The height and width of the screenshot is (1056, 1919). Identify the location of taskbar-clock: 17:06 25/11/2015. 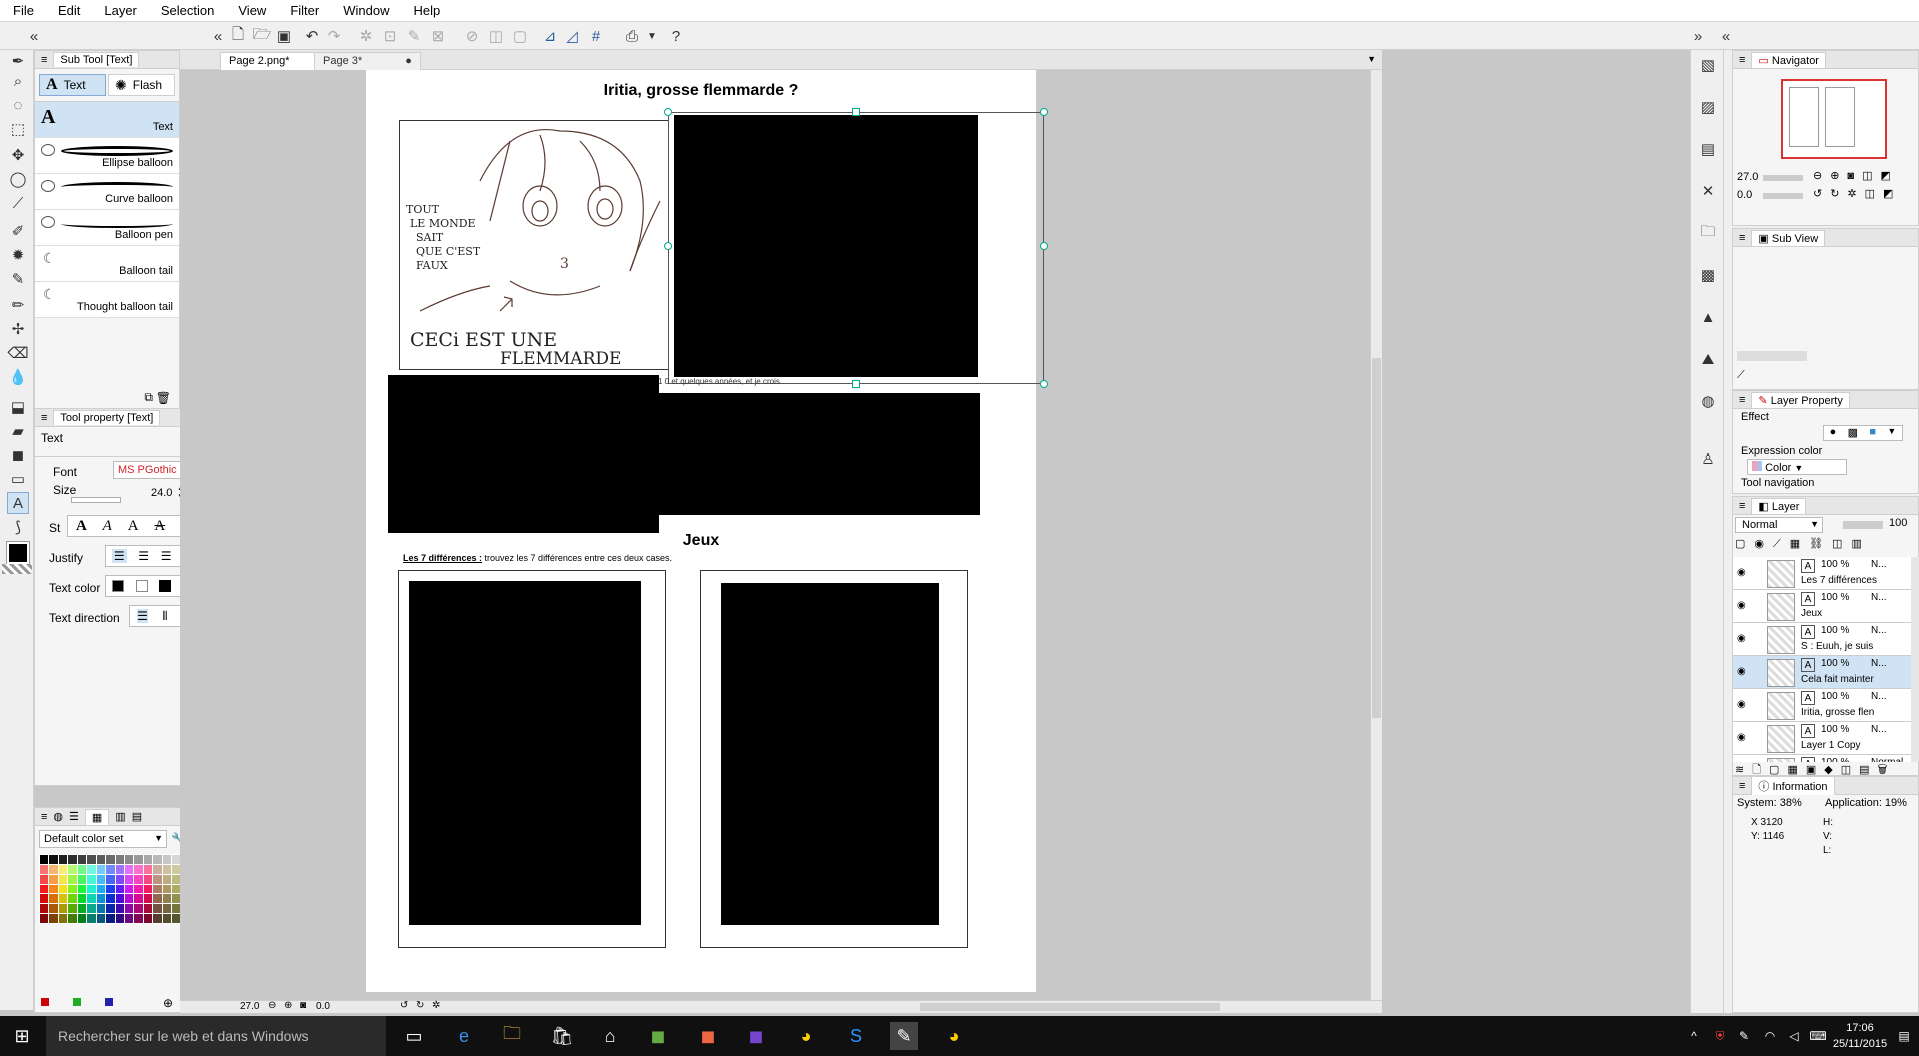
(1860, 1036).